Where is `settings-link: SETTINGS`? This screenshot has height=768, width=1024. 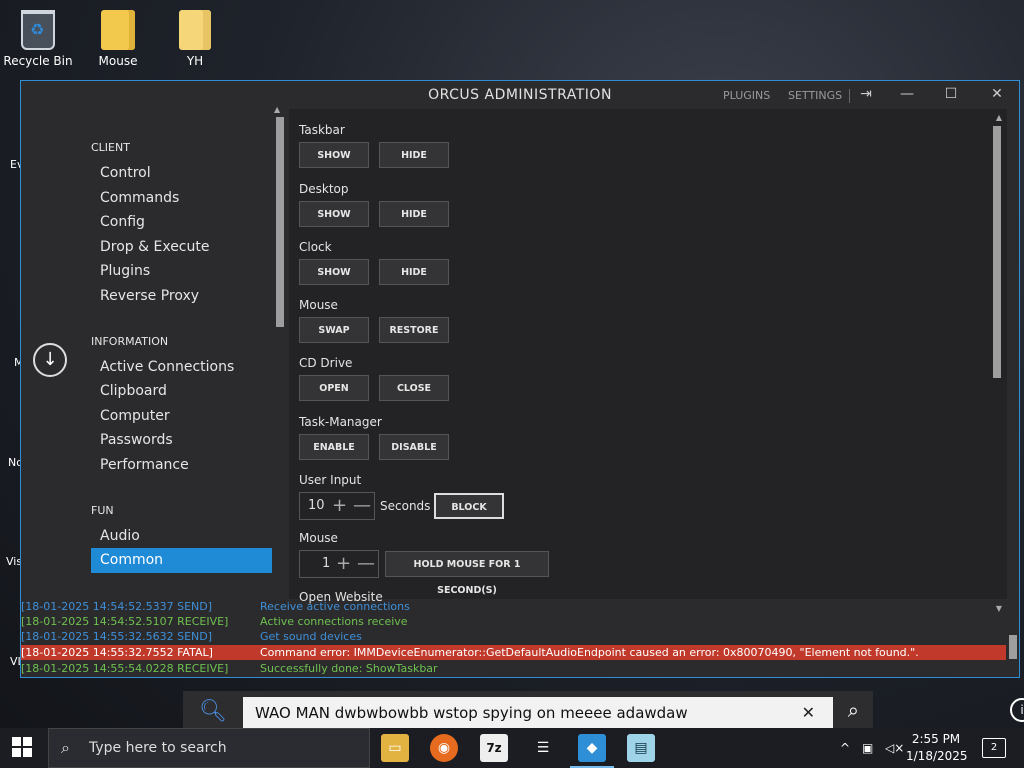 settings-link: SETTINGS is located at coordinates (815, 95).